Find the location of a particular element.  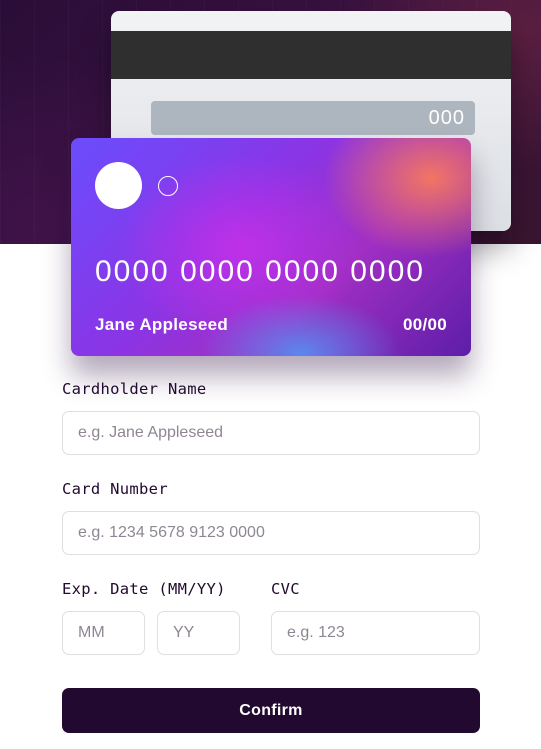

card-number-input is located at coordinates (271, 533).